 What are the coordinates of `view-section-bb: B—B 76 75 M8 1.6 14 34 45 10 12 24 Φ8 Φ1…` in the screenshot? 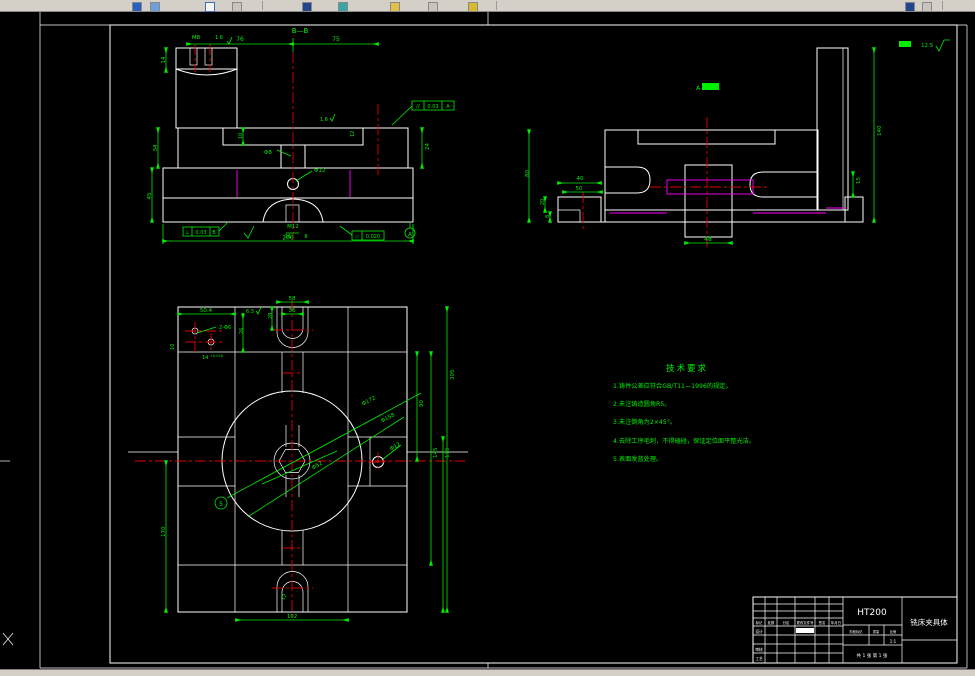 It's located at (301, 135).